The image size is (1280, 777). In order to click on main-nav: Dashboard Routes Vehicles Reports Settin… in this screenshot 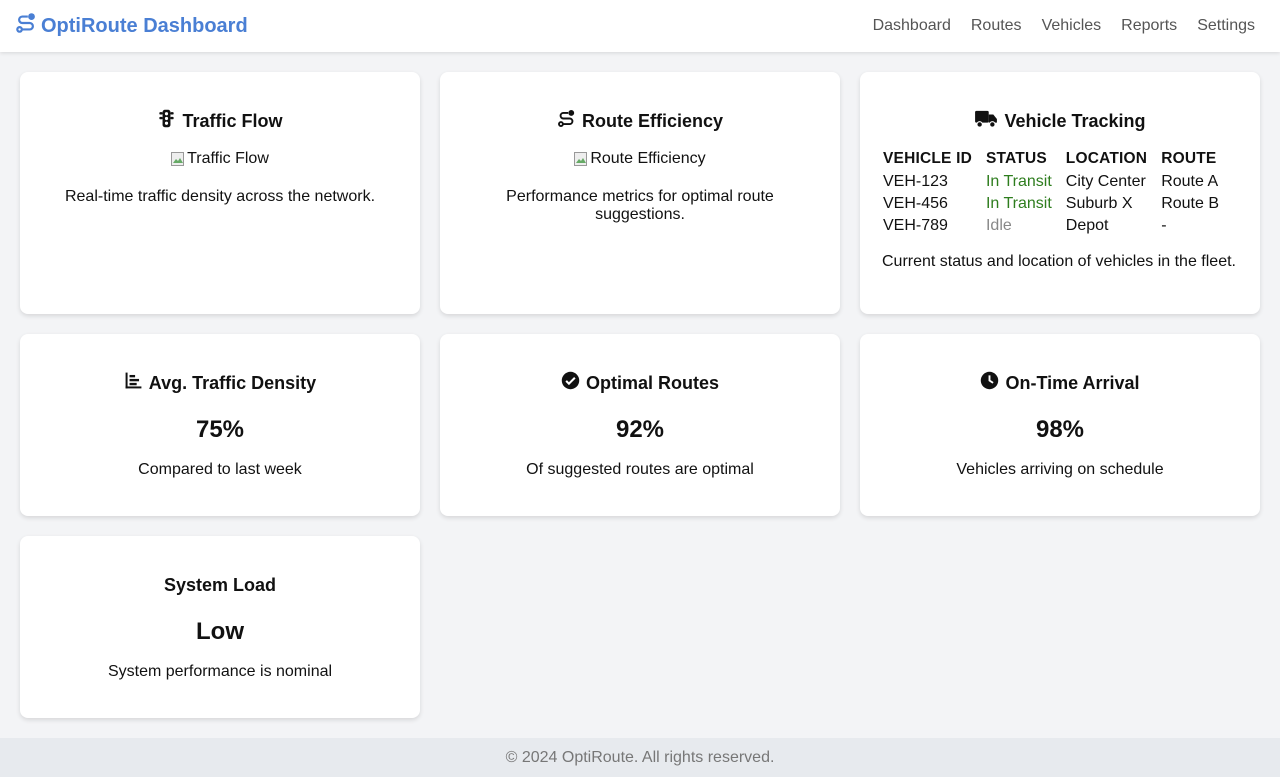, I will do `click(1069, 26)`.